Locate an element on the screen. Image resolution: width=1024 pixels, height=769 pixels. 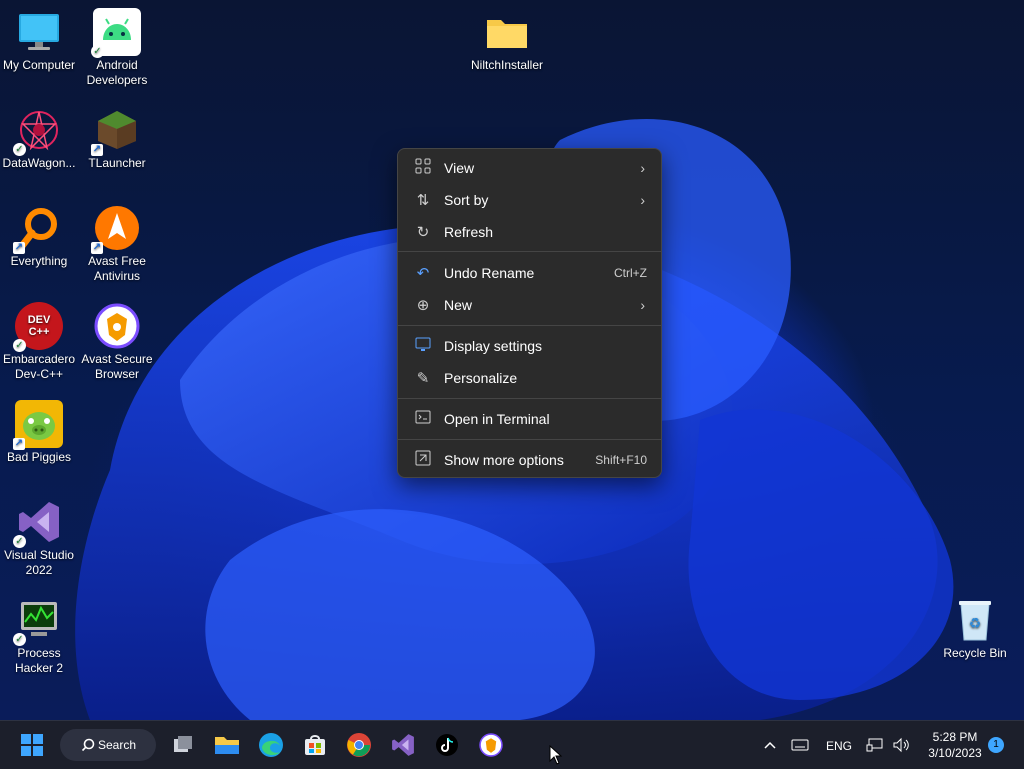
menu-item-label: Sort by is located at coordinates (466, 200).